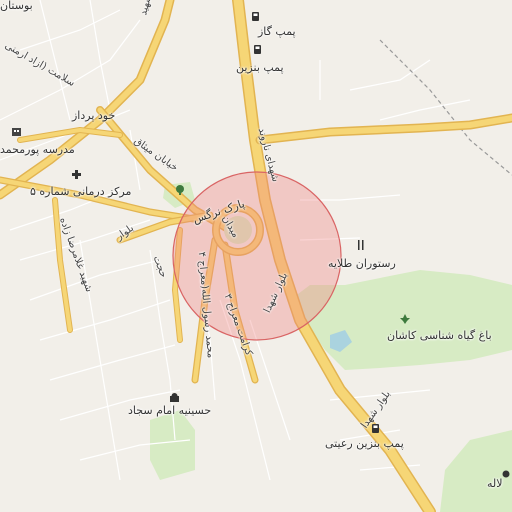 The width and height of the screenshot is (512, 512). I want to click on label-restoran: رستوران طلایه, so click(362, 263).